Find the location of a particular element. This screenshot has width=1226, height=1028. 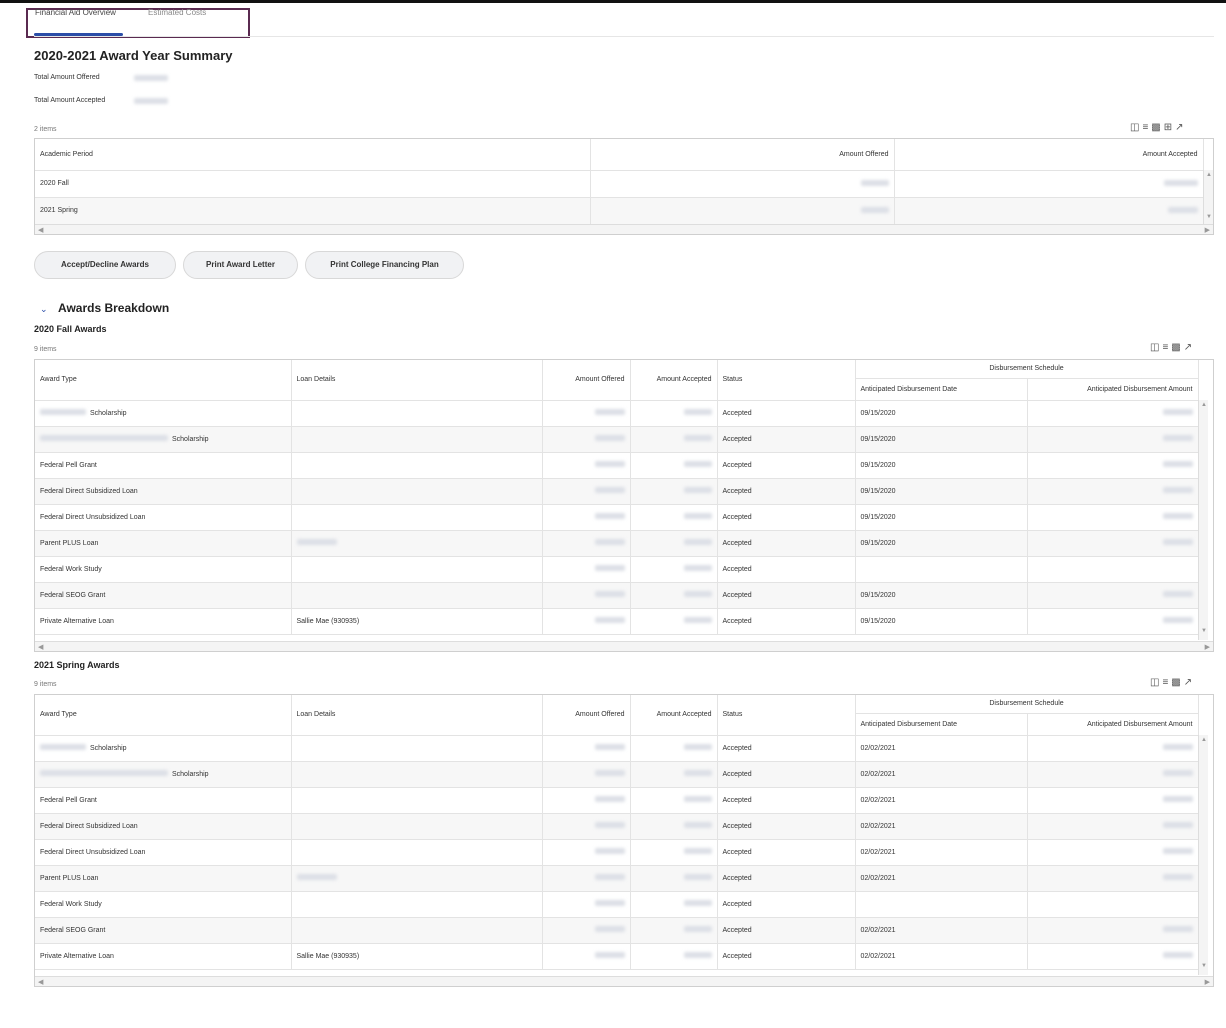

table-row: Parent PLUS Loan Accepted 02/02/2021 is located at coordinates (617, 878).